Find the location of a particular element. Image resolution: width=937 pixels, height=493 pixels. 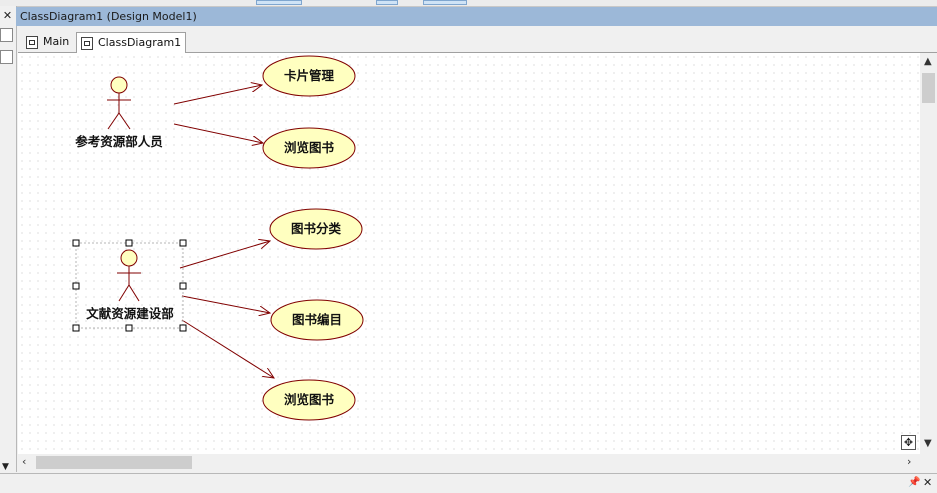

use-case-3: 图书分类 is located at coordinates (316, 229).